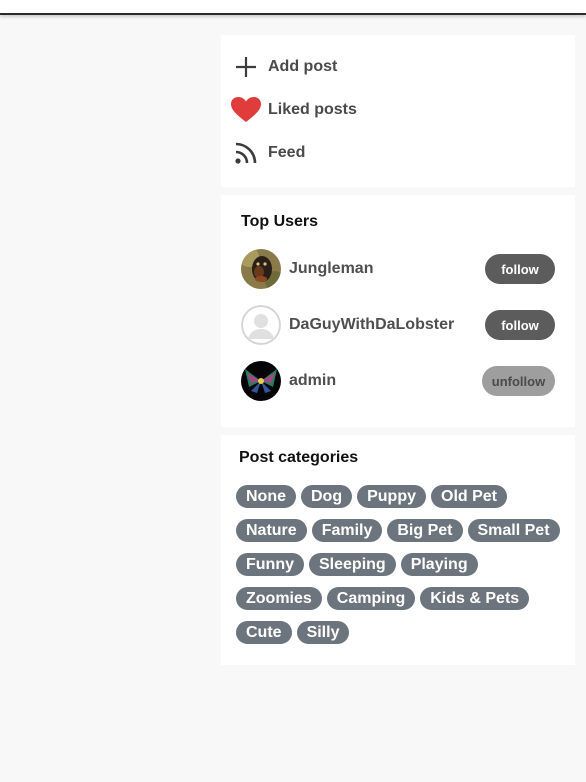 This screenshot has width=586, height=782. What do you see at coordinates (312, 109) in the screenshot?
I see `liked-posts-label: Liked posts` at bounding box center [312, 109].